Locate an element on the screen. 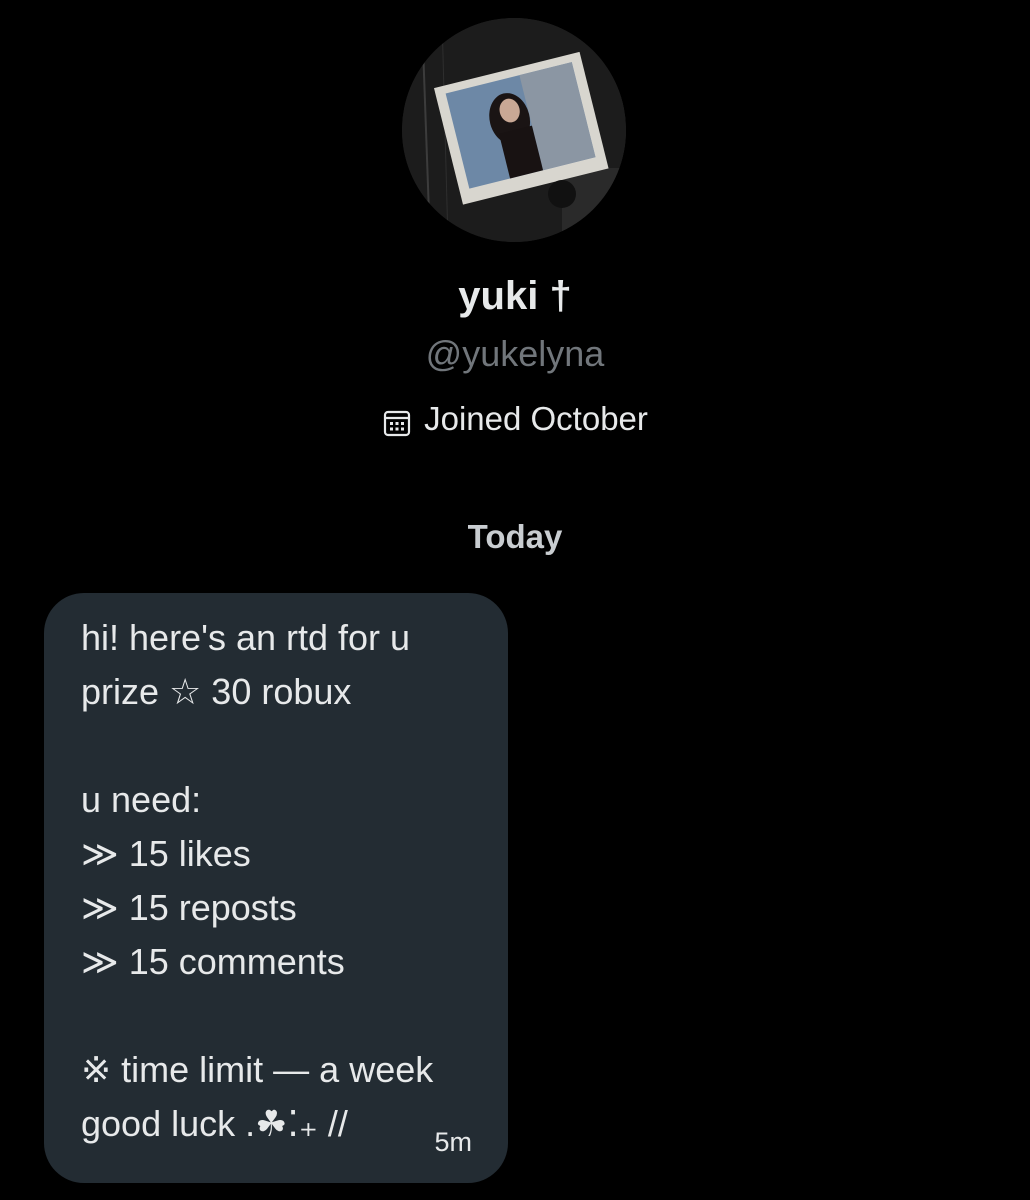 This screenshot has width=1030, height=1200. message-line: ※ time limit — a week is located at coordinates (257, 1069).